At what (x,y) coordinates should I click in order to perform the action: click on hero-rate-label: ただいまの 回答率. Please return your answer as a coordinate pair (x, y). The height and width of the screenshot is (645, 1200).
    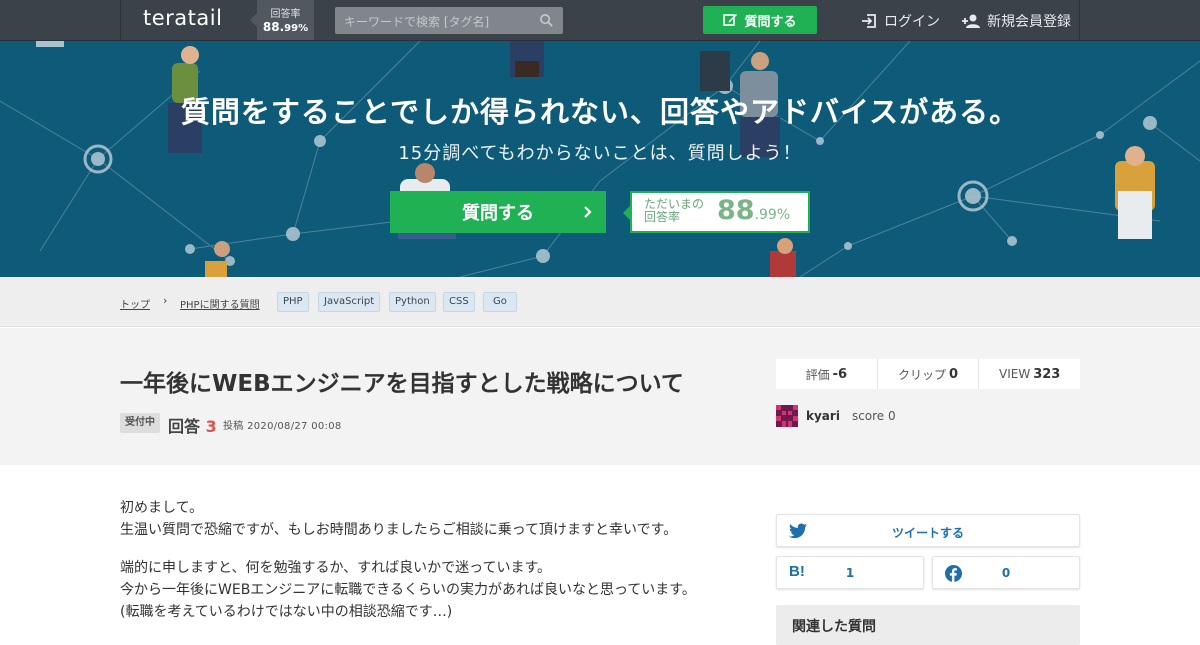
    Looking at the image, I should click on (674, 210).